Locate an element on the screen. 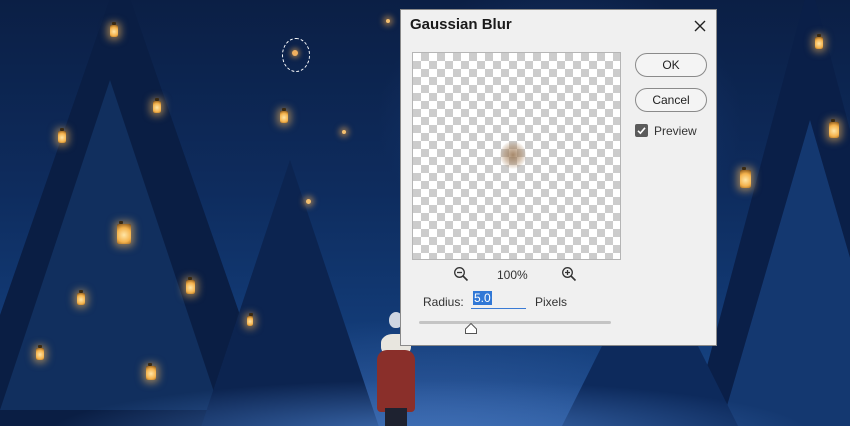 The width and height of the screenshot is (850, 426). ok-button: OK is located at coordinates (671, 65).